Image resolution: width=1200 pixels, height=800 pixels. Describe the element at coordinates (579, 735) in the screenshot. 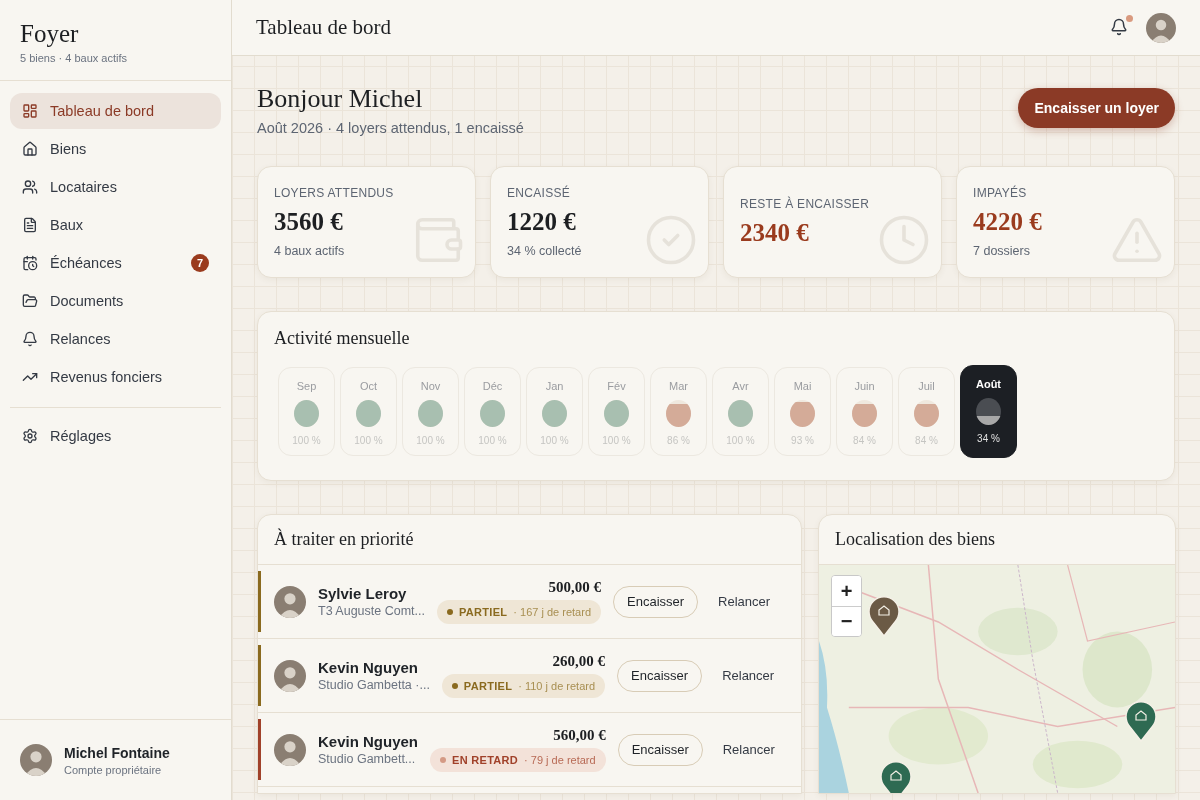

I see `amount: 560,00 €` at that location.